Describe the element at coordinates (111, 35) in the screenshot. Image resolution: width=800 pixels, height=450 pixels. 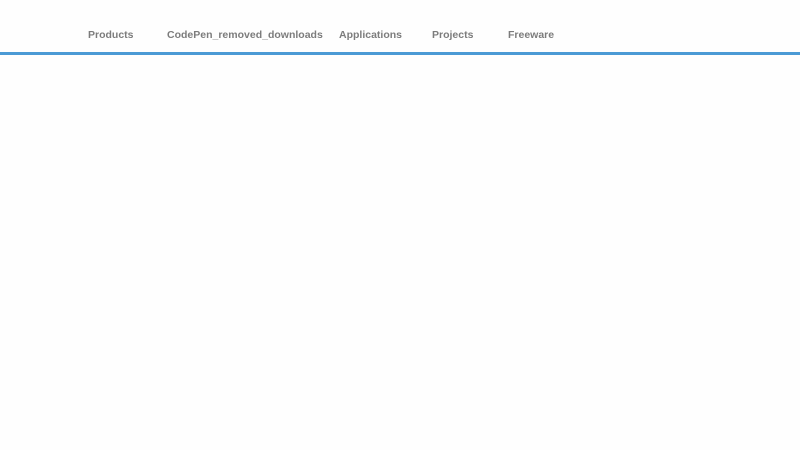
I see `nav-item-products: Products` at that location.